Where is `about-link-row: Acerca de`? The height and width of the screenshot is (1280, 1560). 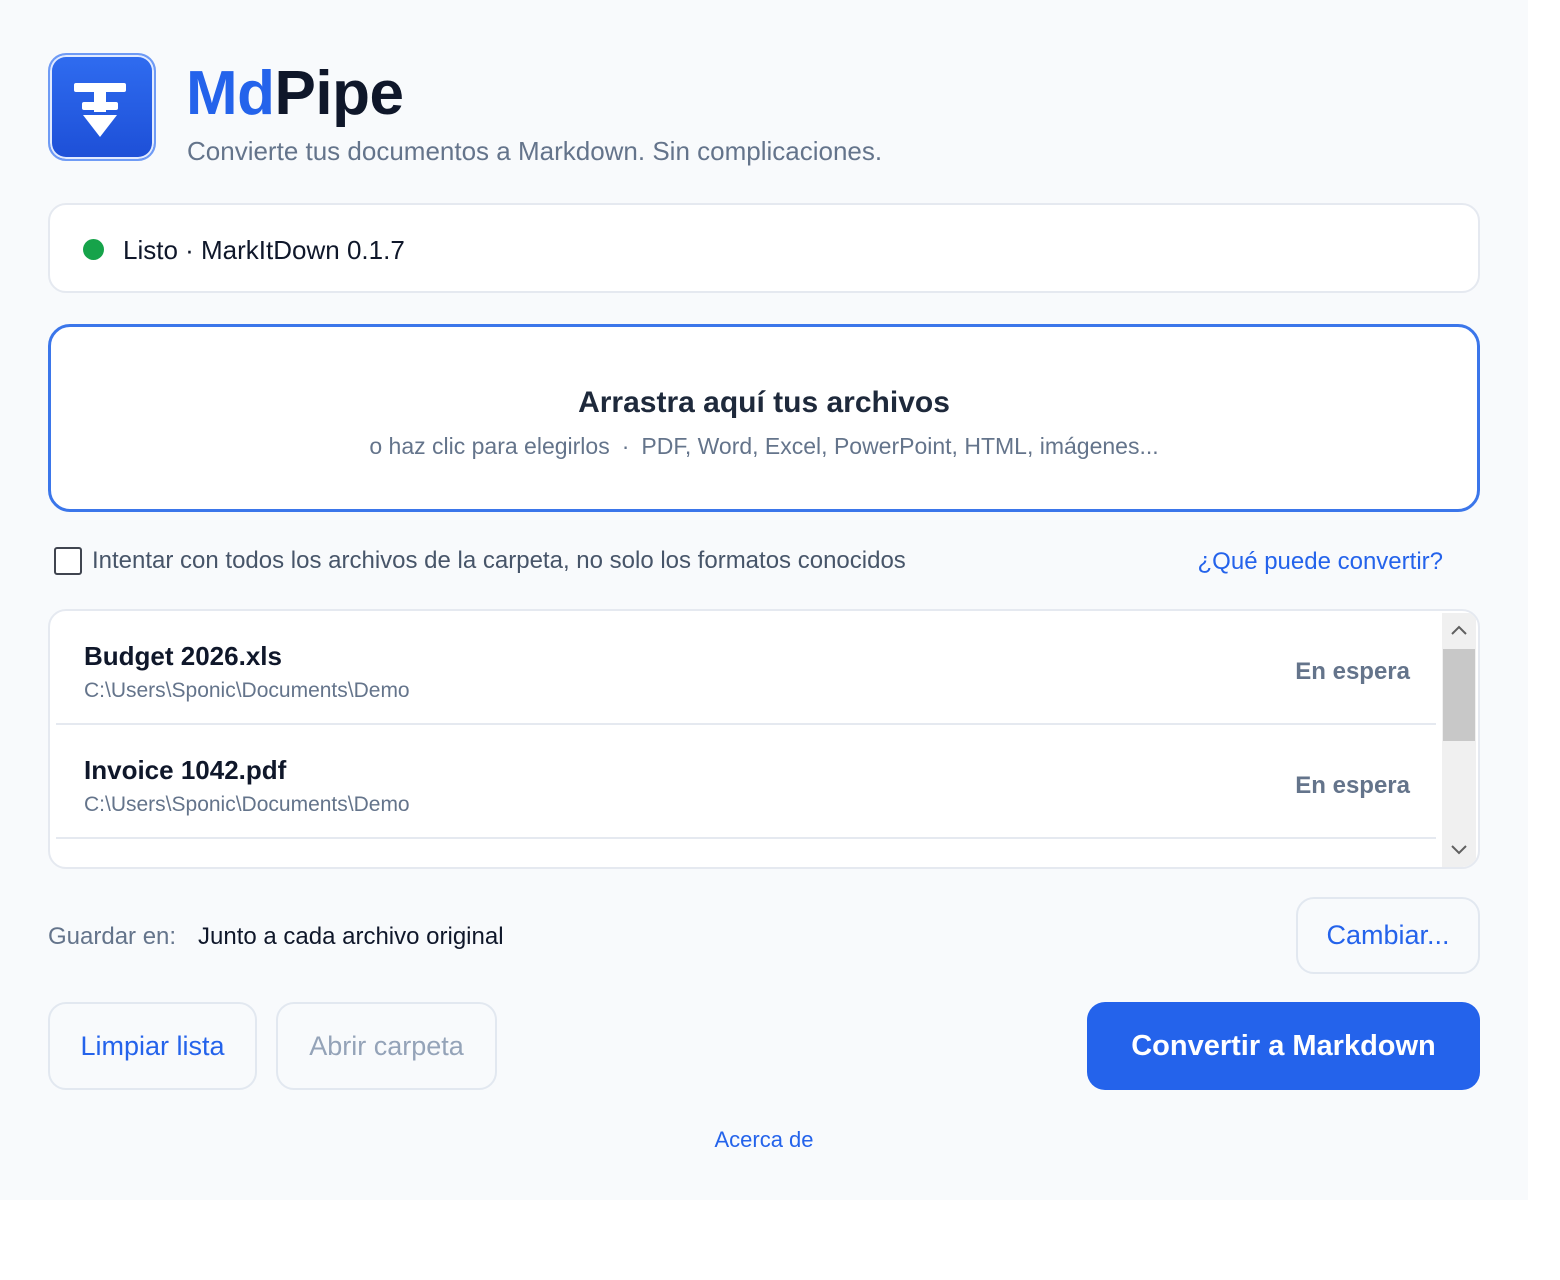 about-link-row: Acerca de is located at coordinates (764, 1140).